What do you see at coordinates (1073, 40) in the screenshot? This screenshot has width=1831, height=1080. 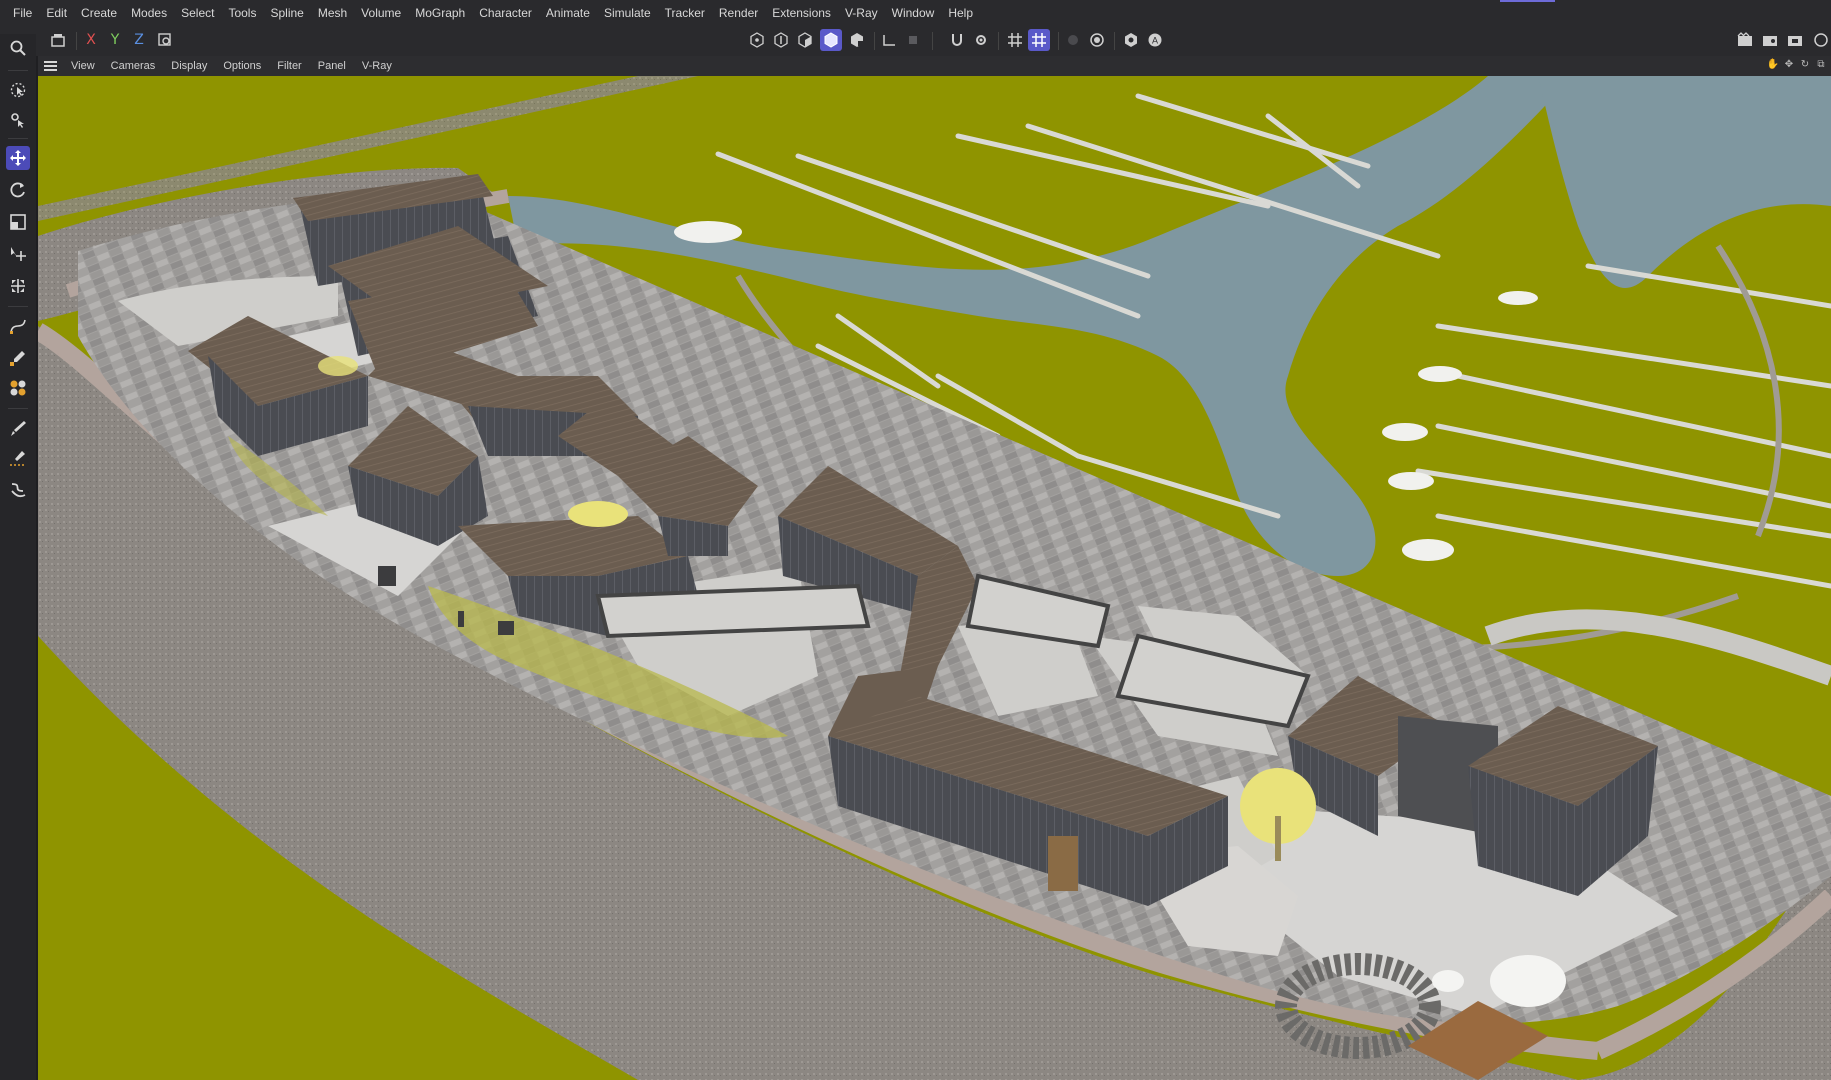 I see `render-region-icon` at bounding box center [1073, 40].